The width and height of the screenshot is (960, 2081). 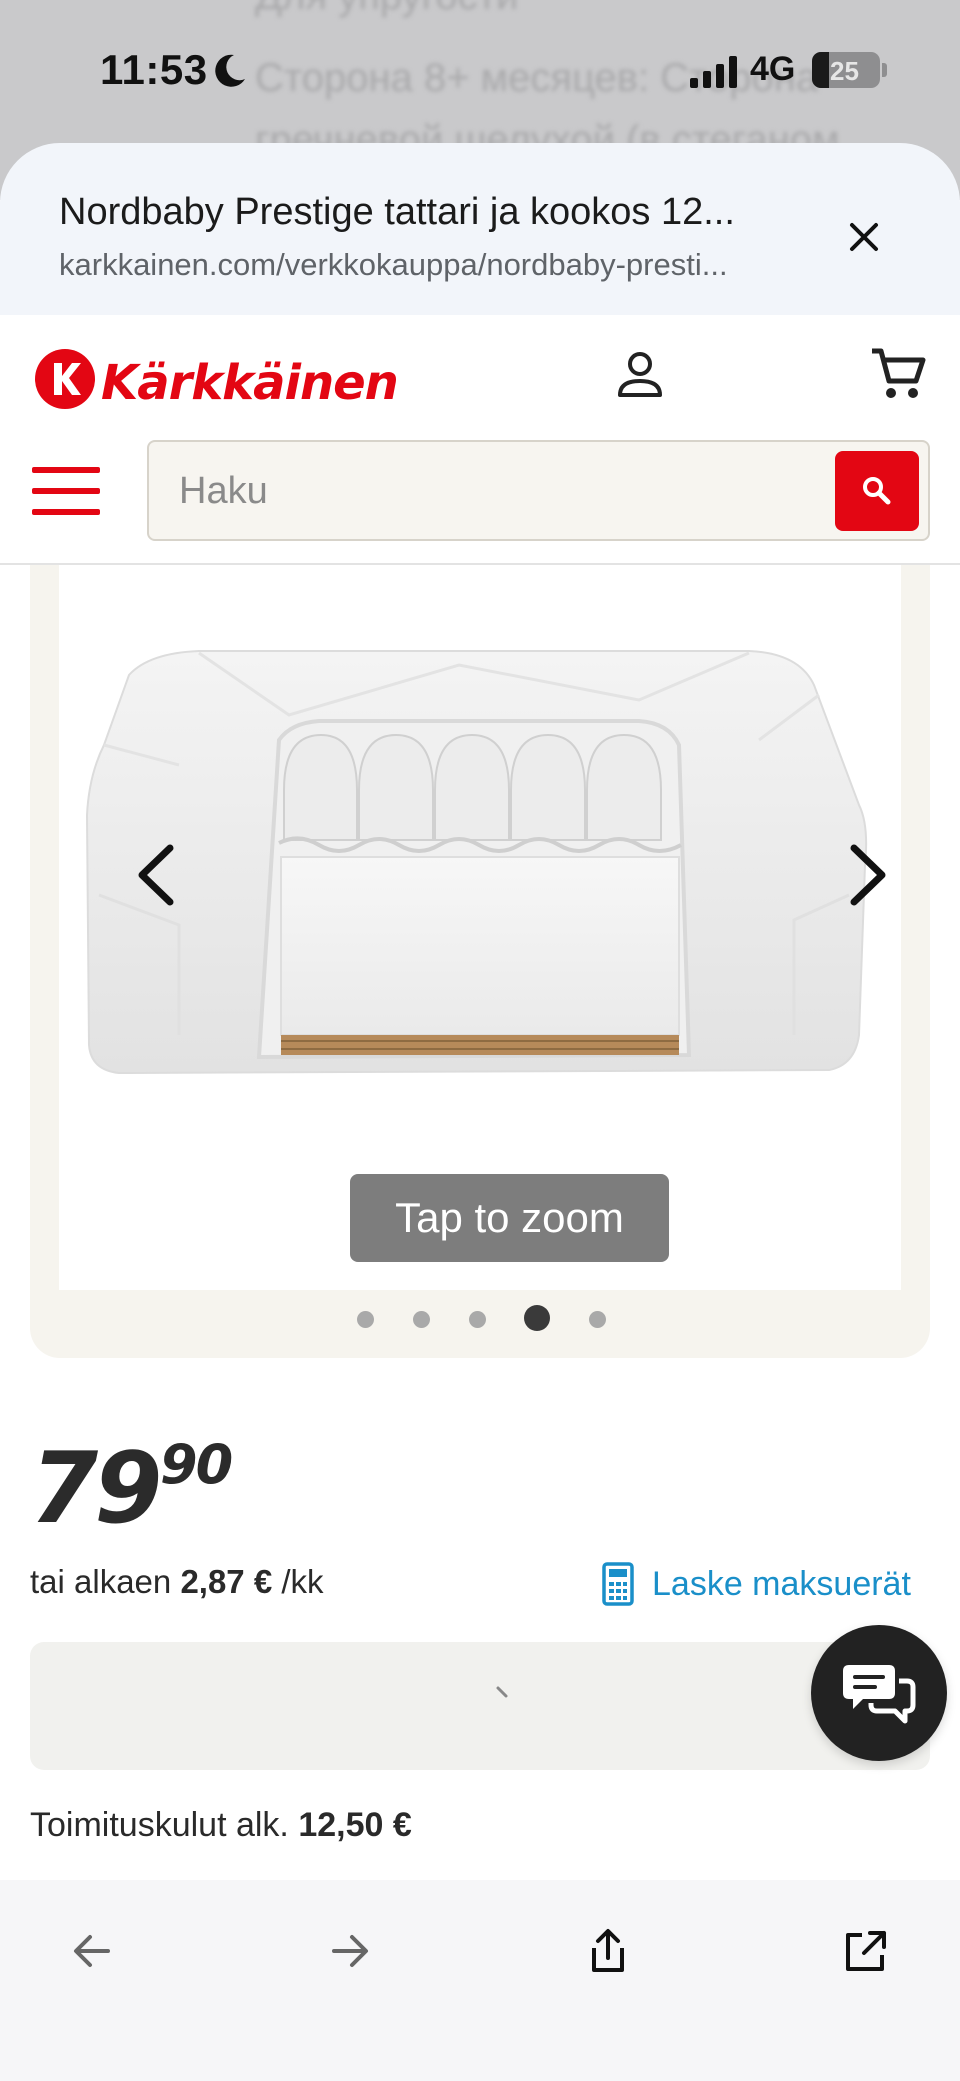 I want to click on open-external-icon, so click(x=866, y=1951).